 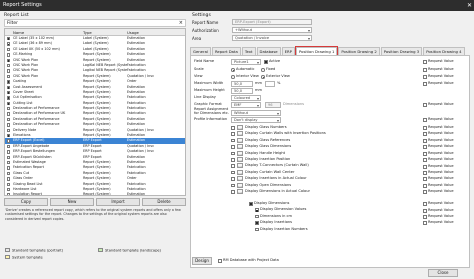 I want to click on view-interior-radio, so click(x=233, y=77).